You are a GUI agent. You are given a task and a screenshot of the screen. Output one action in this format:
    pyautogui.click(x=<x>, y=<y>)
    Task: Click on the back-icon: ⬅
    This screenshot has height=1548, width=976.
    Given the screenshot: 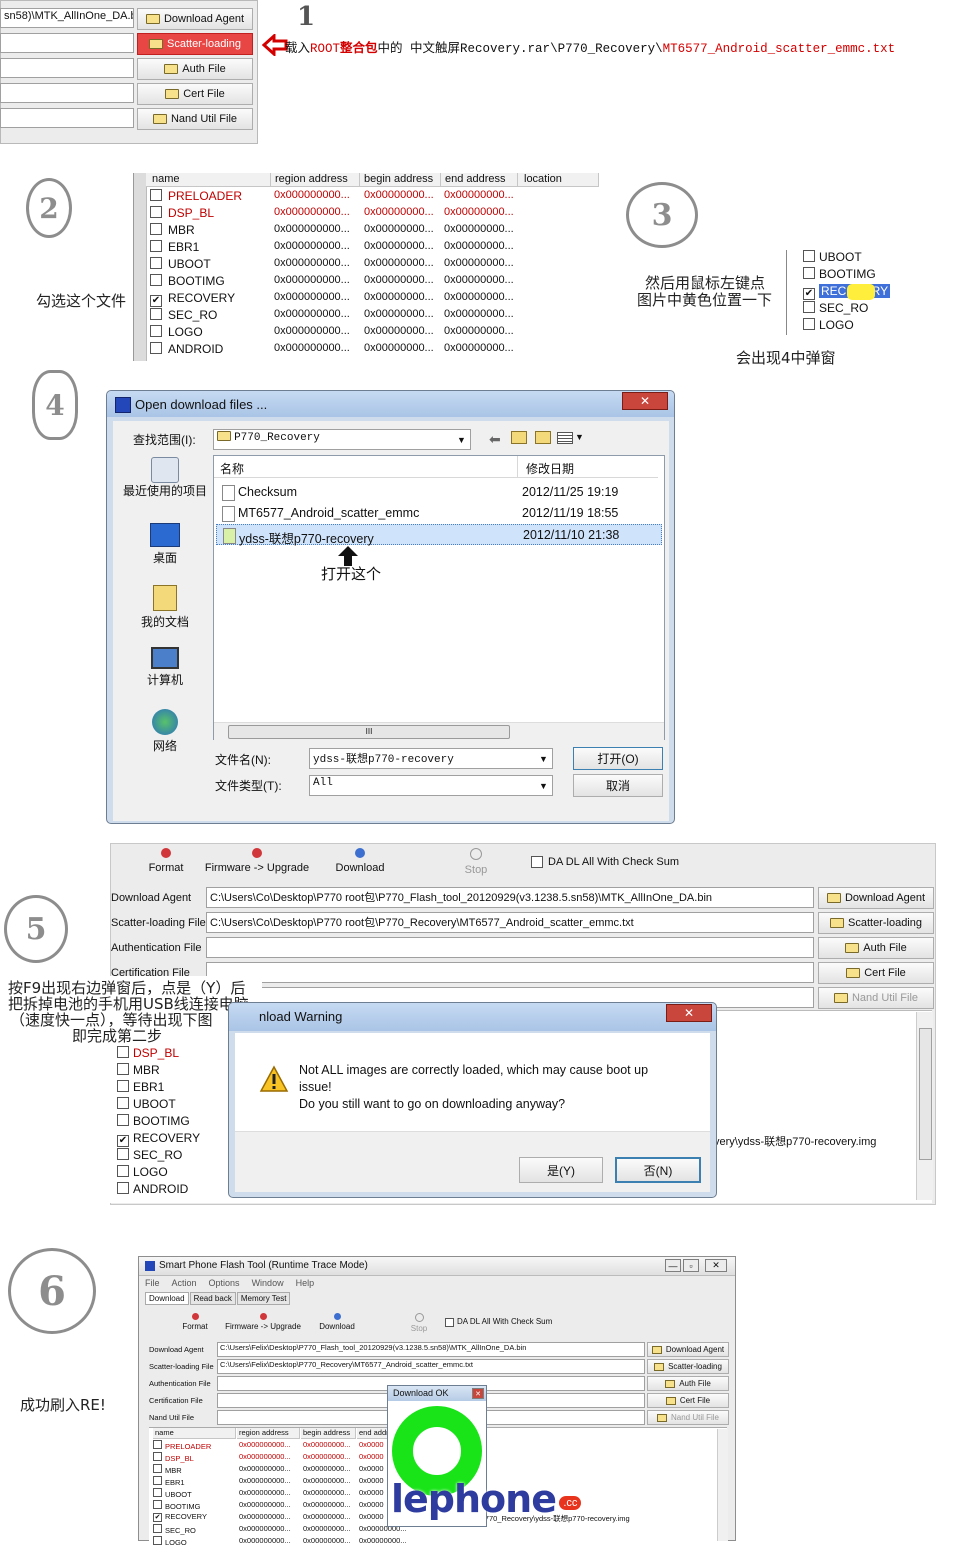 What is the action you would take?
    pyautogui.click(x=495, y=439)
    